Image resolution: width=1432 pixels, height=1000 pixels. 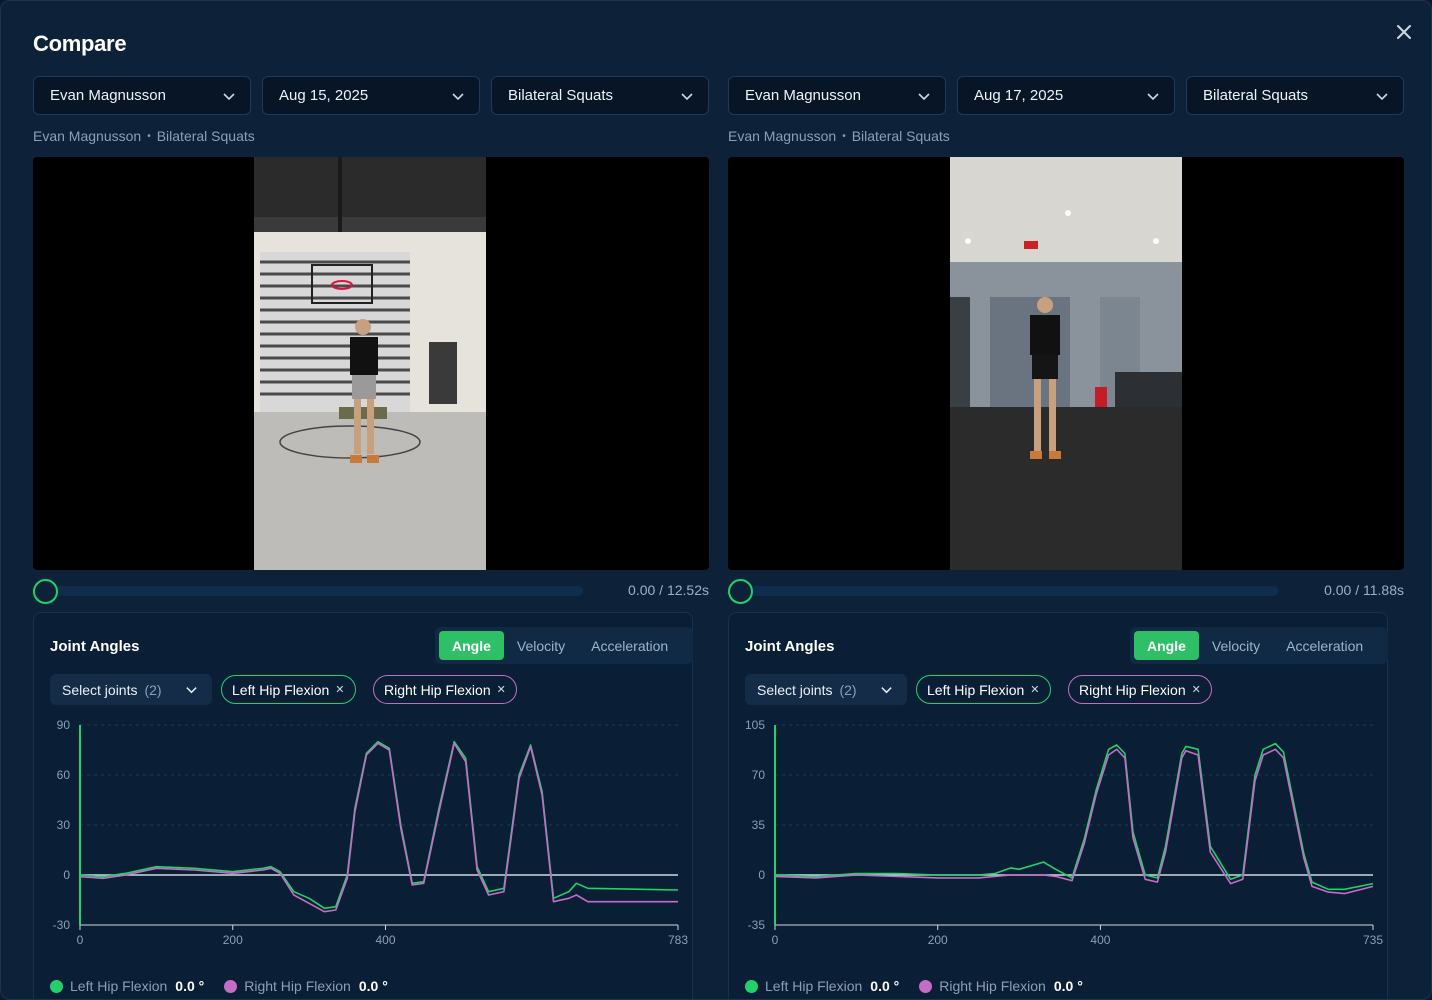 I want to click on y-tick-label: 60, so click(x=64, y=775).